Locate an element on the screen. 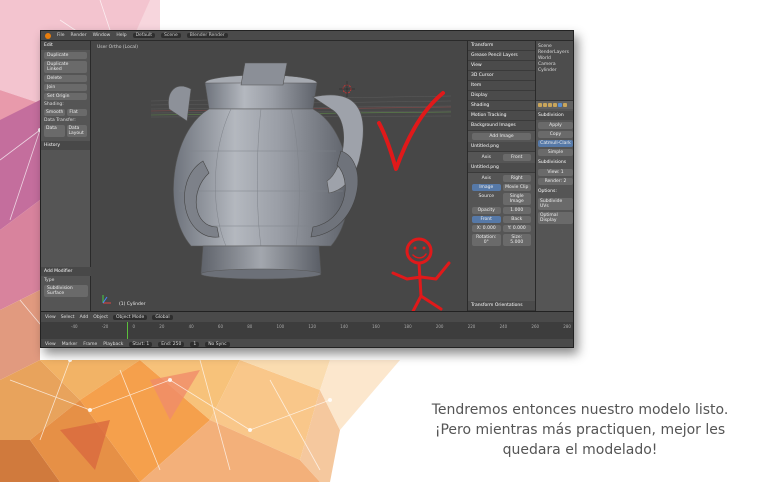 Image resolution: width=768 pixels, height=482 pixels. rotation-field: Rotation: 0° is located at coordinates (486, 240).